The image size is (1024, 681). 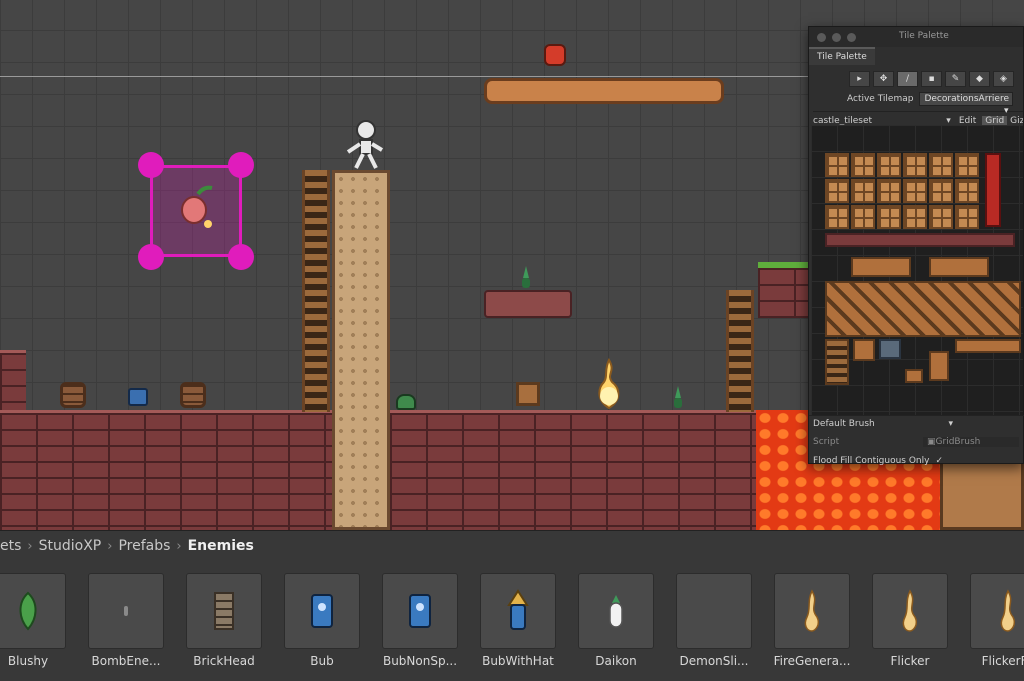 I want to click on paint-brush-icon: /, so click(x=907, y=79).